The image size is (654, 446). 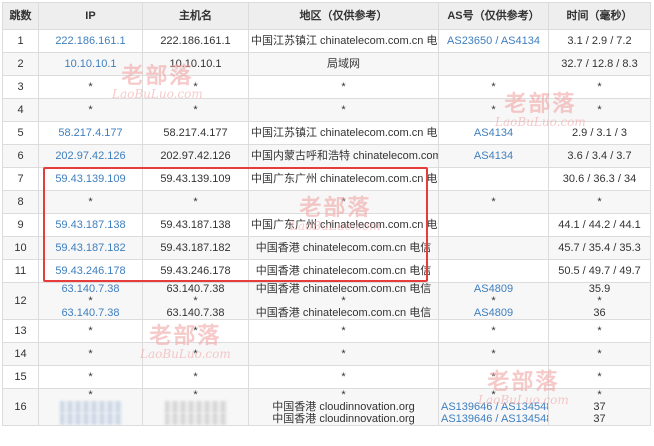 I want to click on ip-text: 59.43.246.178, so click(x=90, y=271).